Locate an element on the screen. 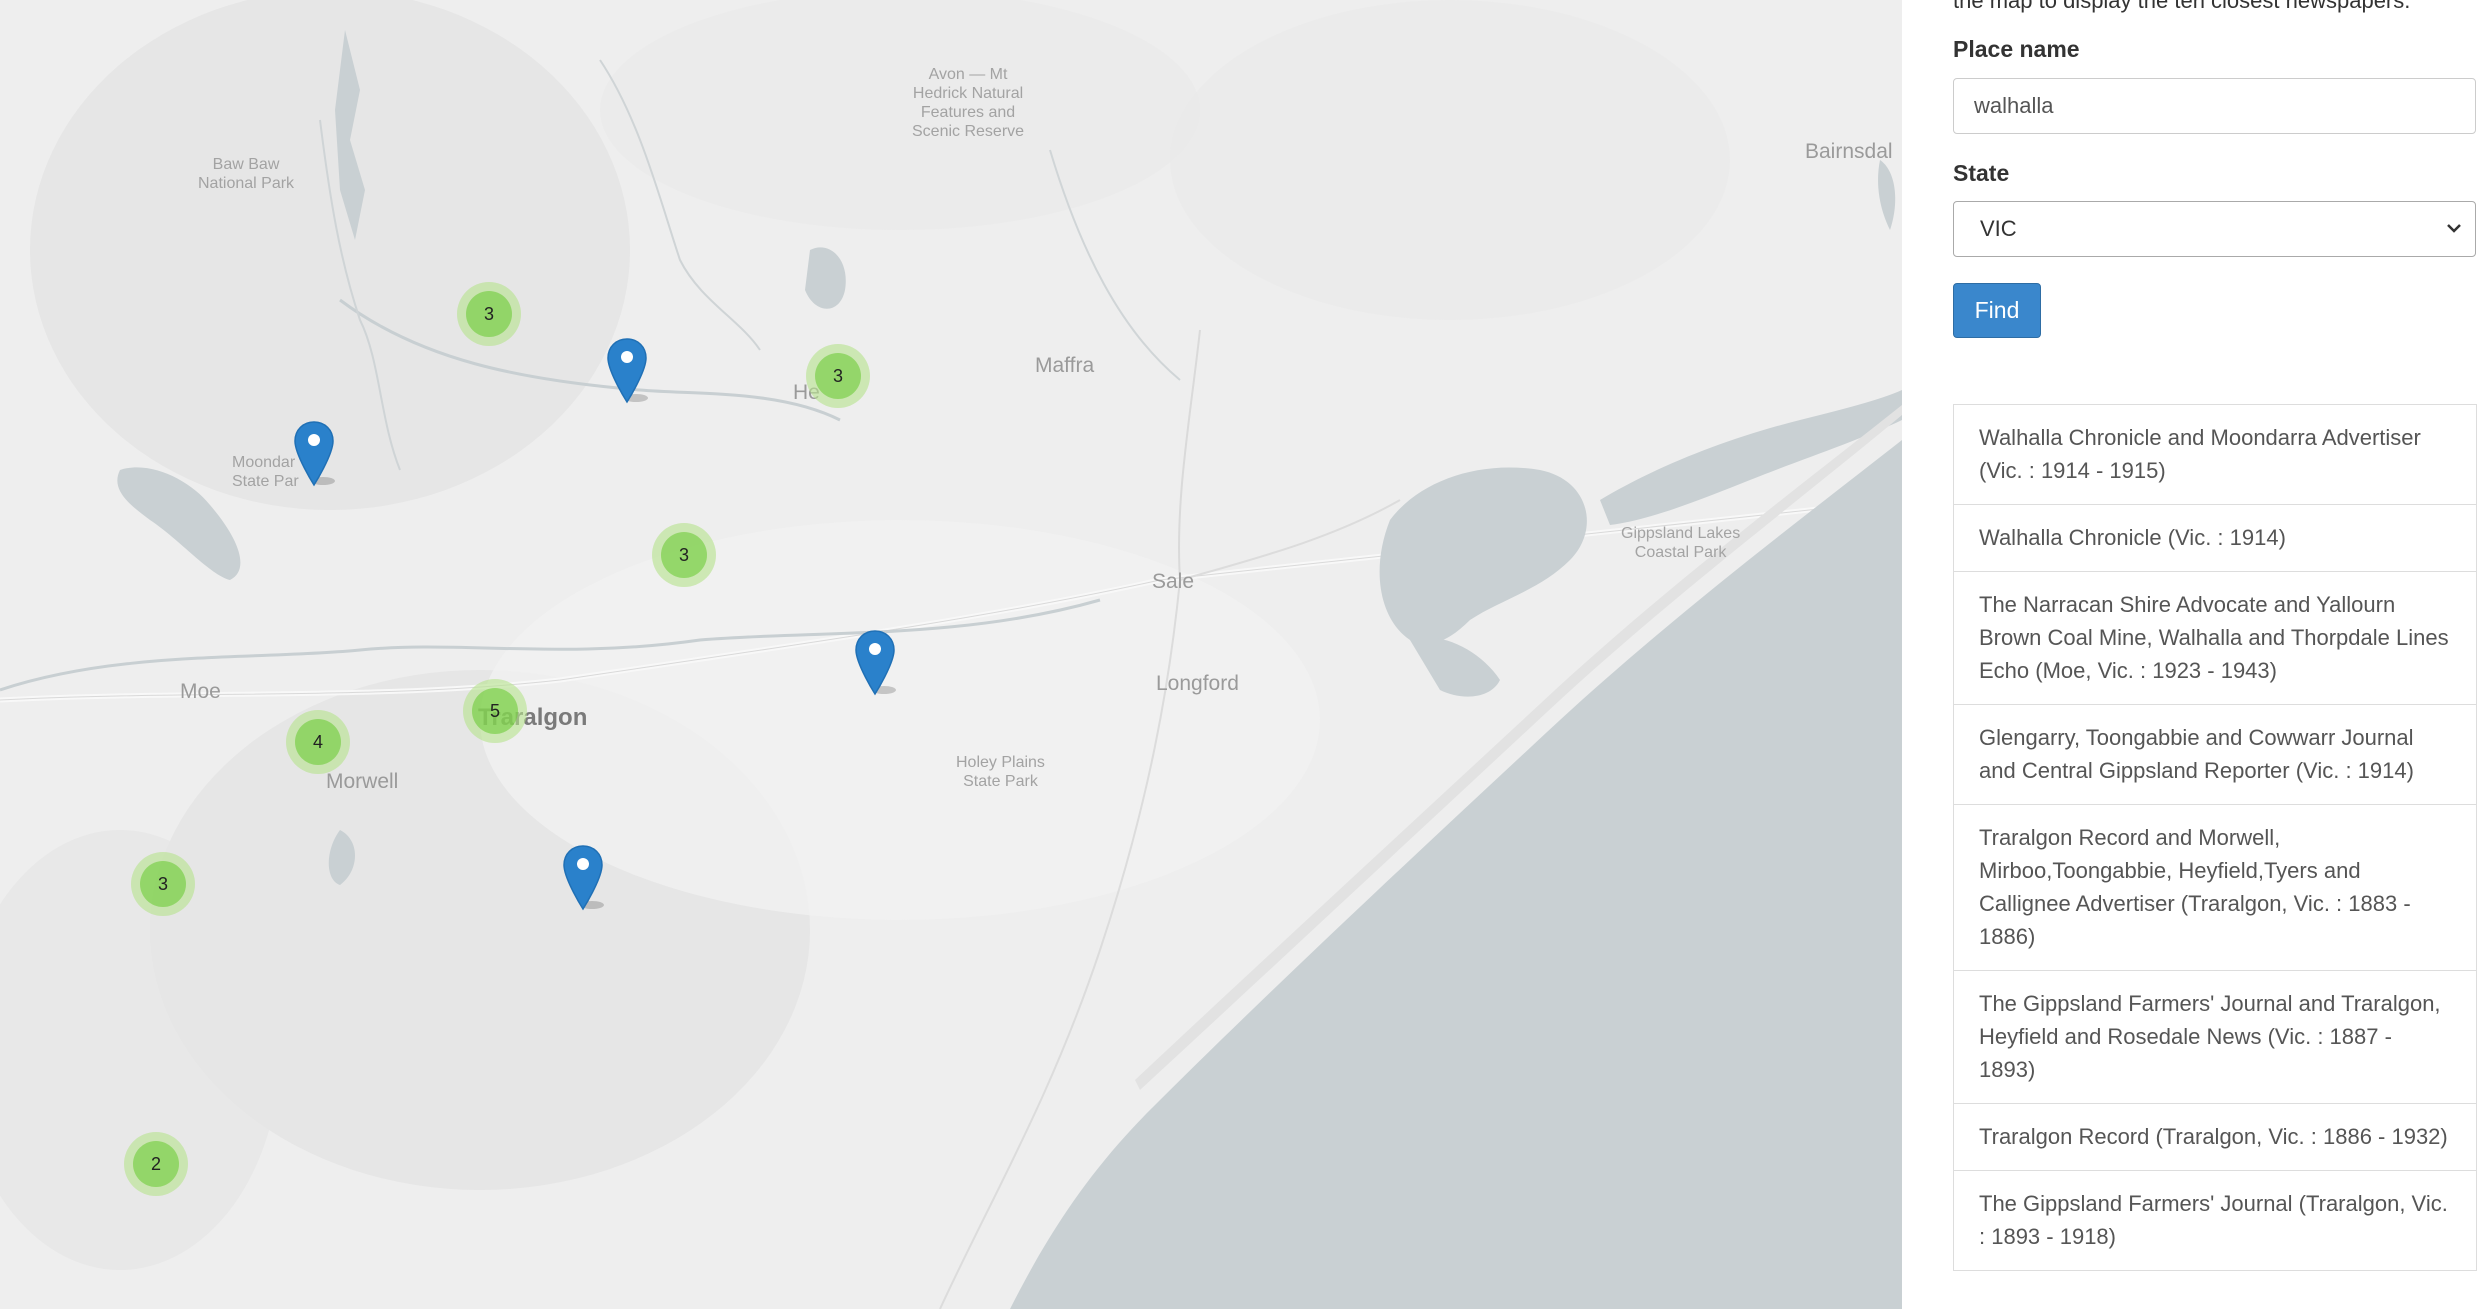 This screenshot has width=2485, height=1309. cluster-count: 5 is located at coordinates (495, 711).